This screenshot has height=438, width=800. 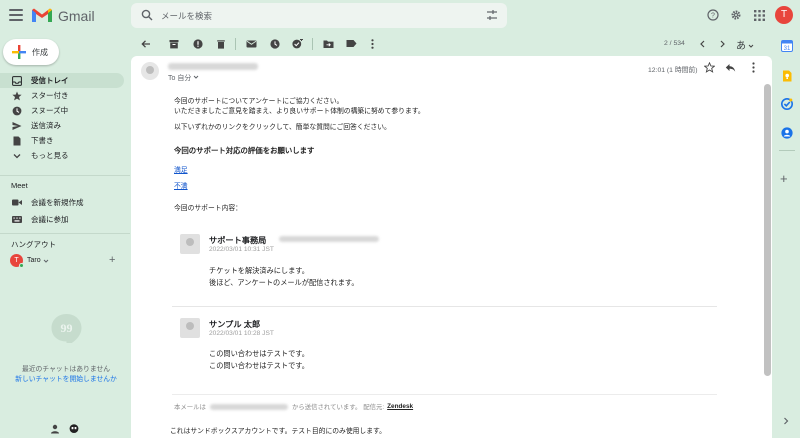 I want to click on hangouts-user: T Taro, so click(x=29, y=261).